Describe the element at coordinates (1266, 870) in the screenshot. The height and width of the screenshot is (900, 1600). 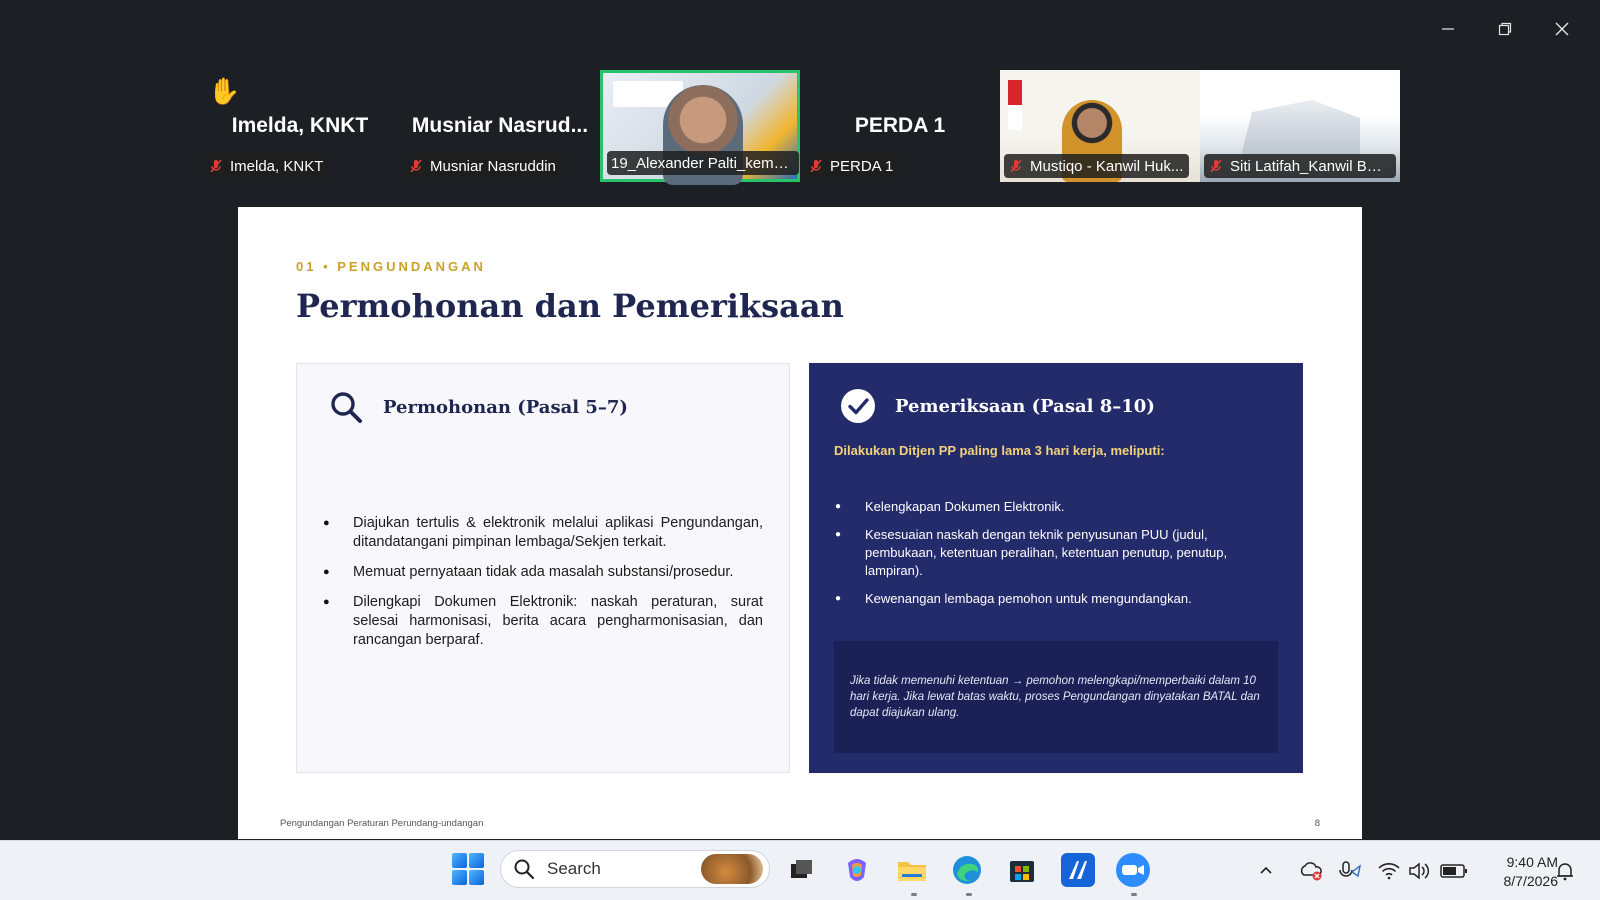
I see `chevron-up-icon` at that location.